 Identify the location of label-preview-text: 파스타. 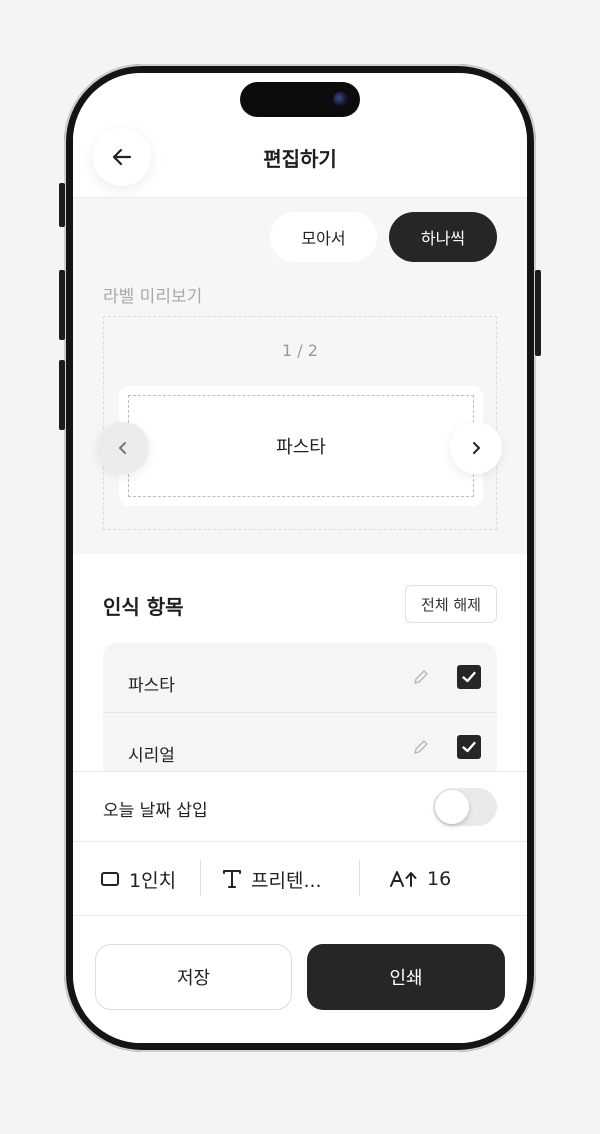
(301, 446).